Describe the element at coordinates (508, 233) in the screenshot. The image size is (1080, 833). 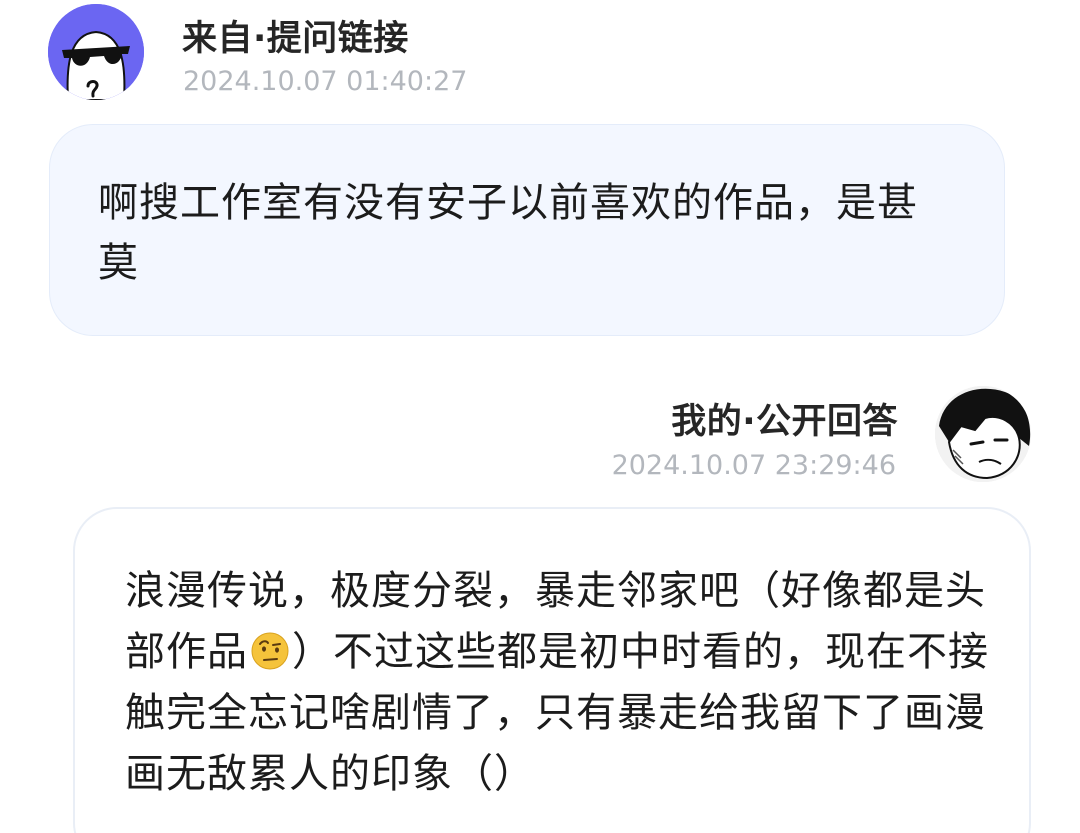
I see `question-text: 啊搜工作室有没有安子以前喜欢的作品，是甚莫` at that location.